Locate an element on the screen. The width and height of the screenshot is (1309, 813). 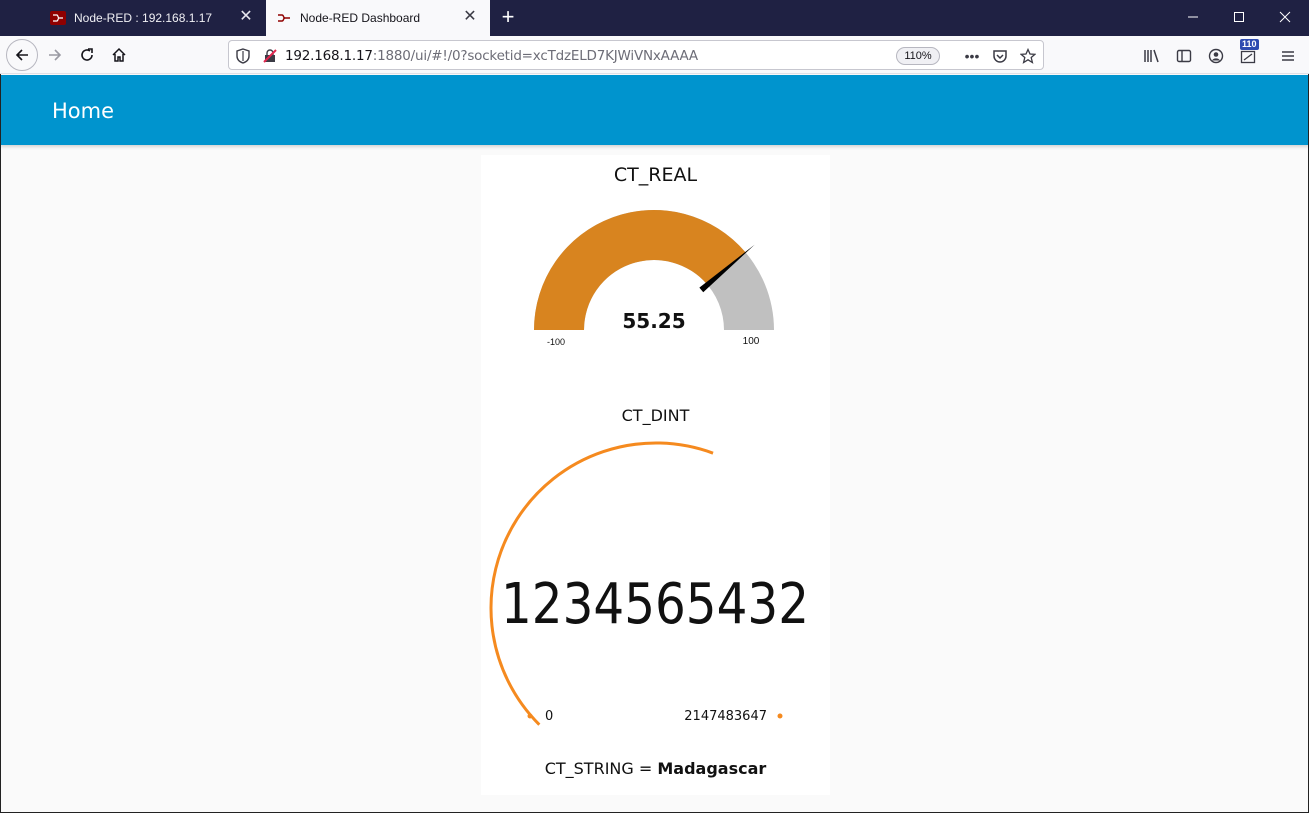
shield-icon is located at coordinates (243, 56).